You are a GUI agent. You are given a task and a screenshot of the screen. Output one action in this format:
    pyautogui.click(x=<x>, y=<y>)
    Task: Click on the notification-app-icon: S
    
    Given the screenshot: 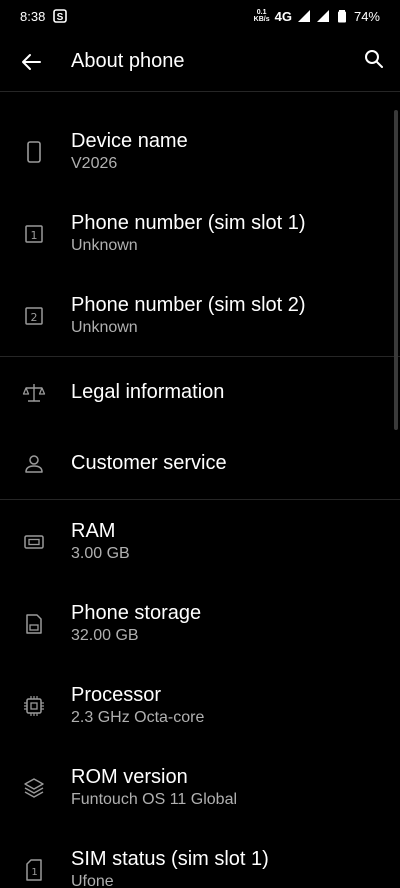 What is the action you would take?
    pyautogui.click(x=60, y=16)
    